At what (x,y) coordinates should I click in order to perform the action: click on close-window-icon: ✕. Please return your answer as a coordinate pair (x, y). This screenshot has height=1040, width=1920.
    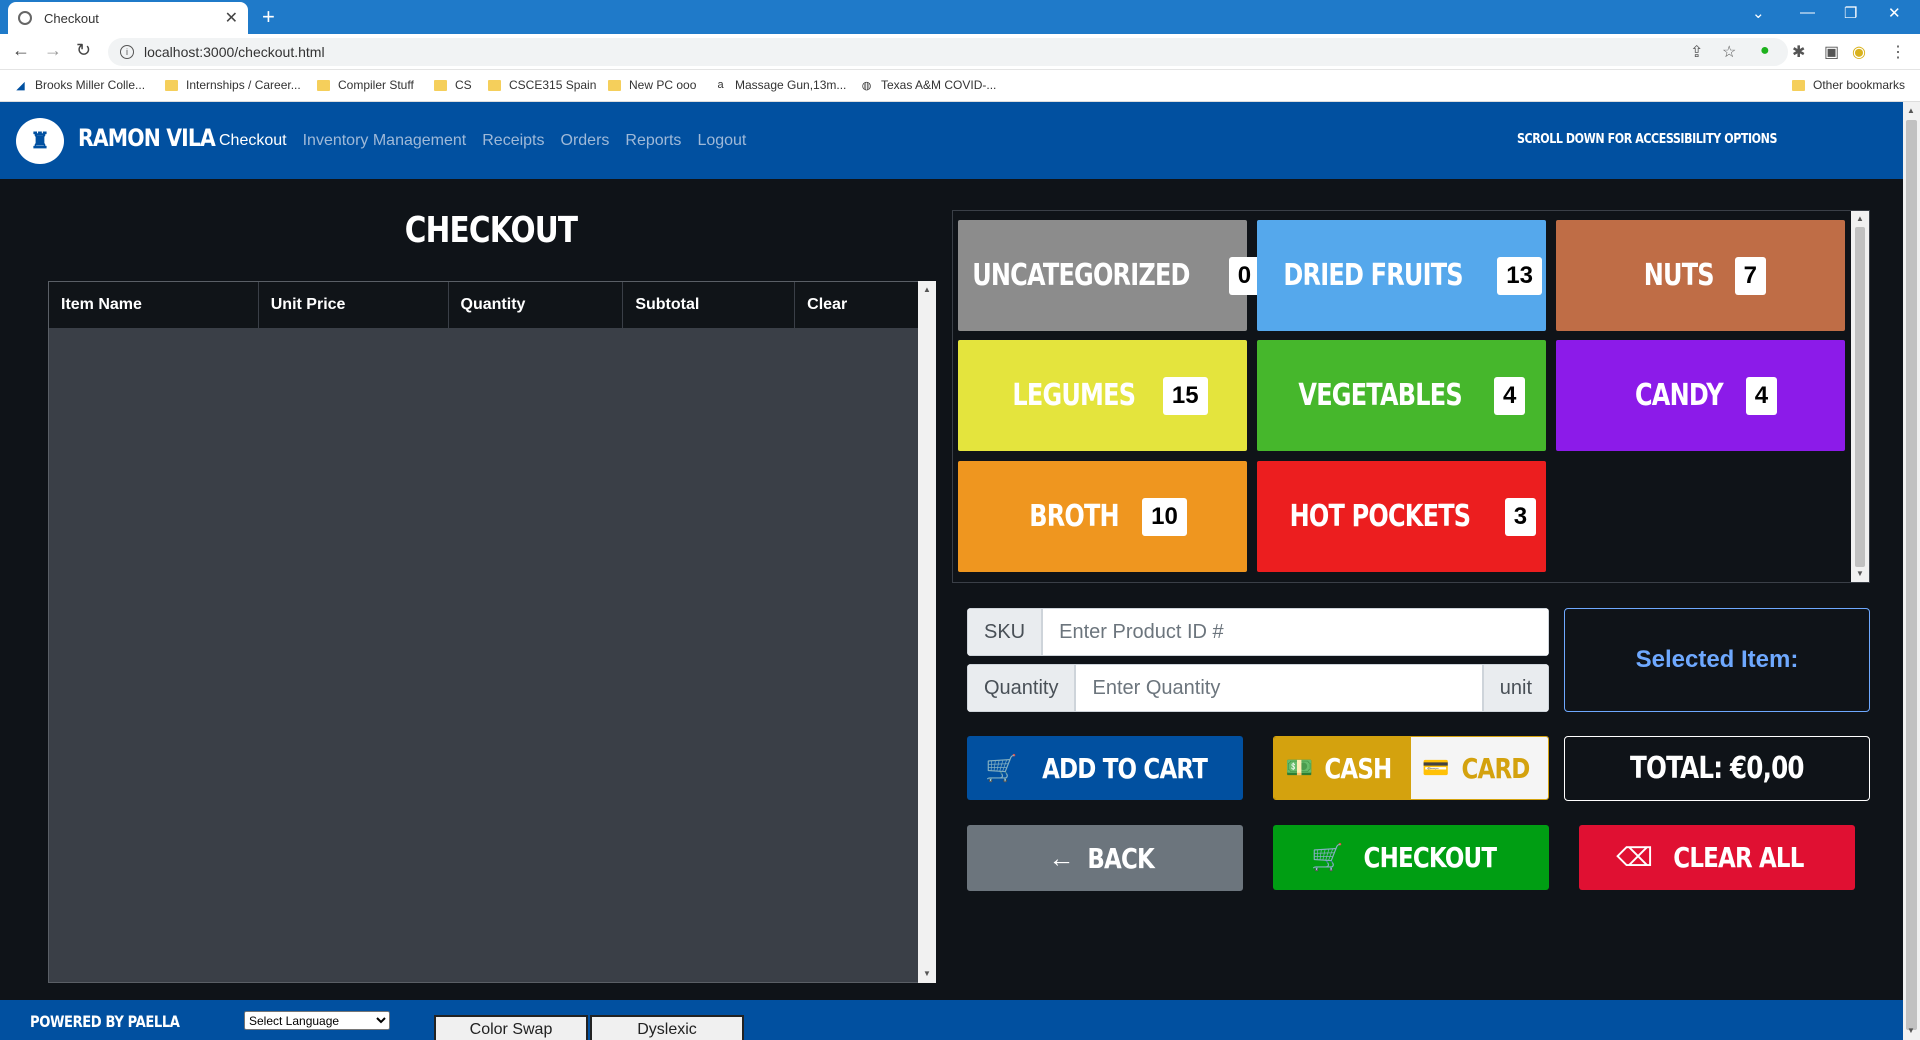
    Looking at the image, I should click on (1894, 13).